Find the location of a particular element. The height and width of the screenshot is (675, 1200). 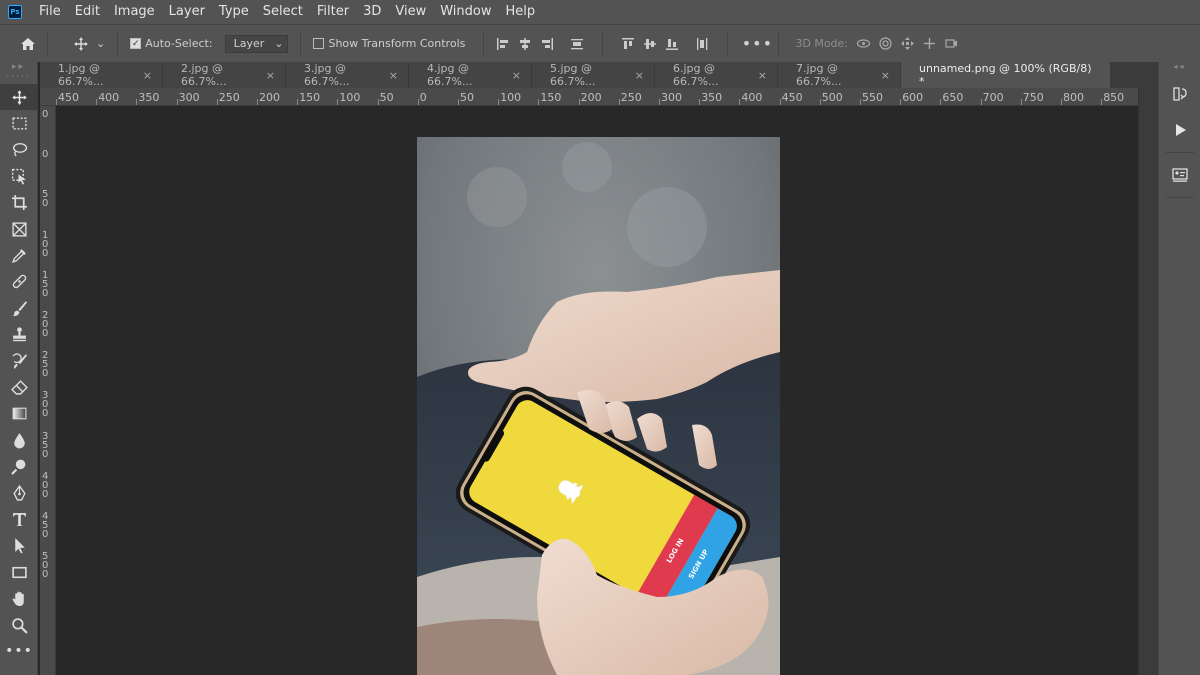

eraser-tool-icon is located at coordinates (19, 387).